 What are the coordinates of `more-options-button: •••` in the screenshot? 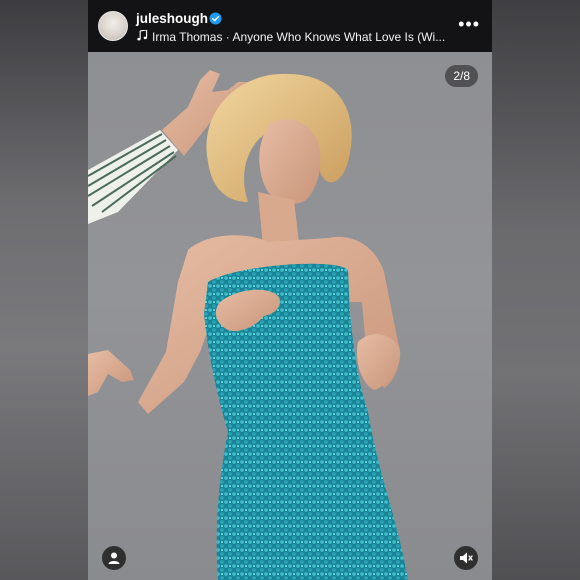 It's located at (469, 24).